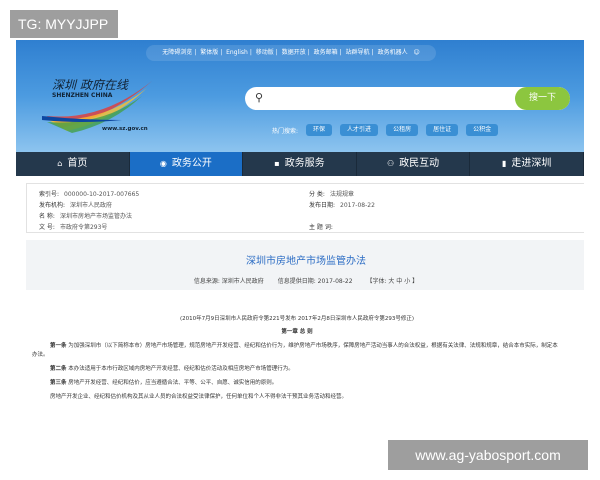 Image resolution: width=600 pixels, height=480 pixels. Describe the element at coordinates (393, 52) in the screenshot. I see `link-robot: 政务机器人` at that location.